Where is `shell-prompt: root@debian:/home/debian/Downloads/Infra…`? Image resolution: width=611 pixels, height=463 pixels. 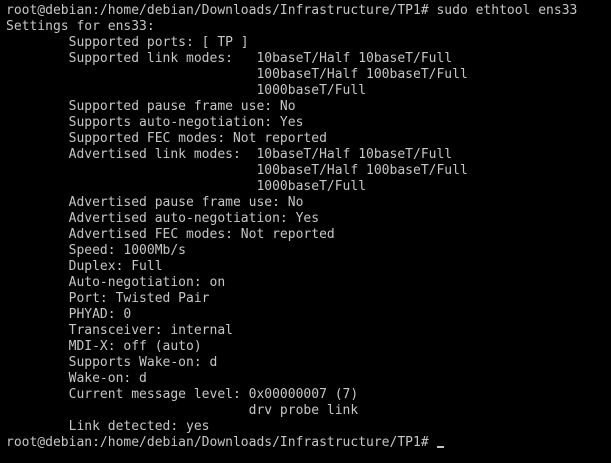 shell-prompt: root@debian:/home/debian/Downloads/Infra… is located at coordinates (221, 442).